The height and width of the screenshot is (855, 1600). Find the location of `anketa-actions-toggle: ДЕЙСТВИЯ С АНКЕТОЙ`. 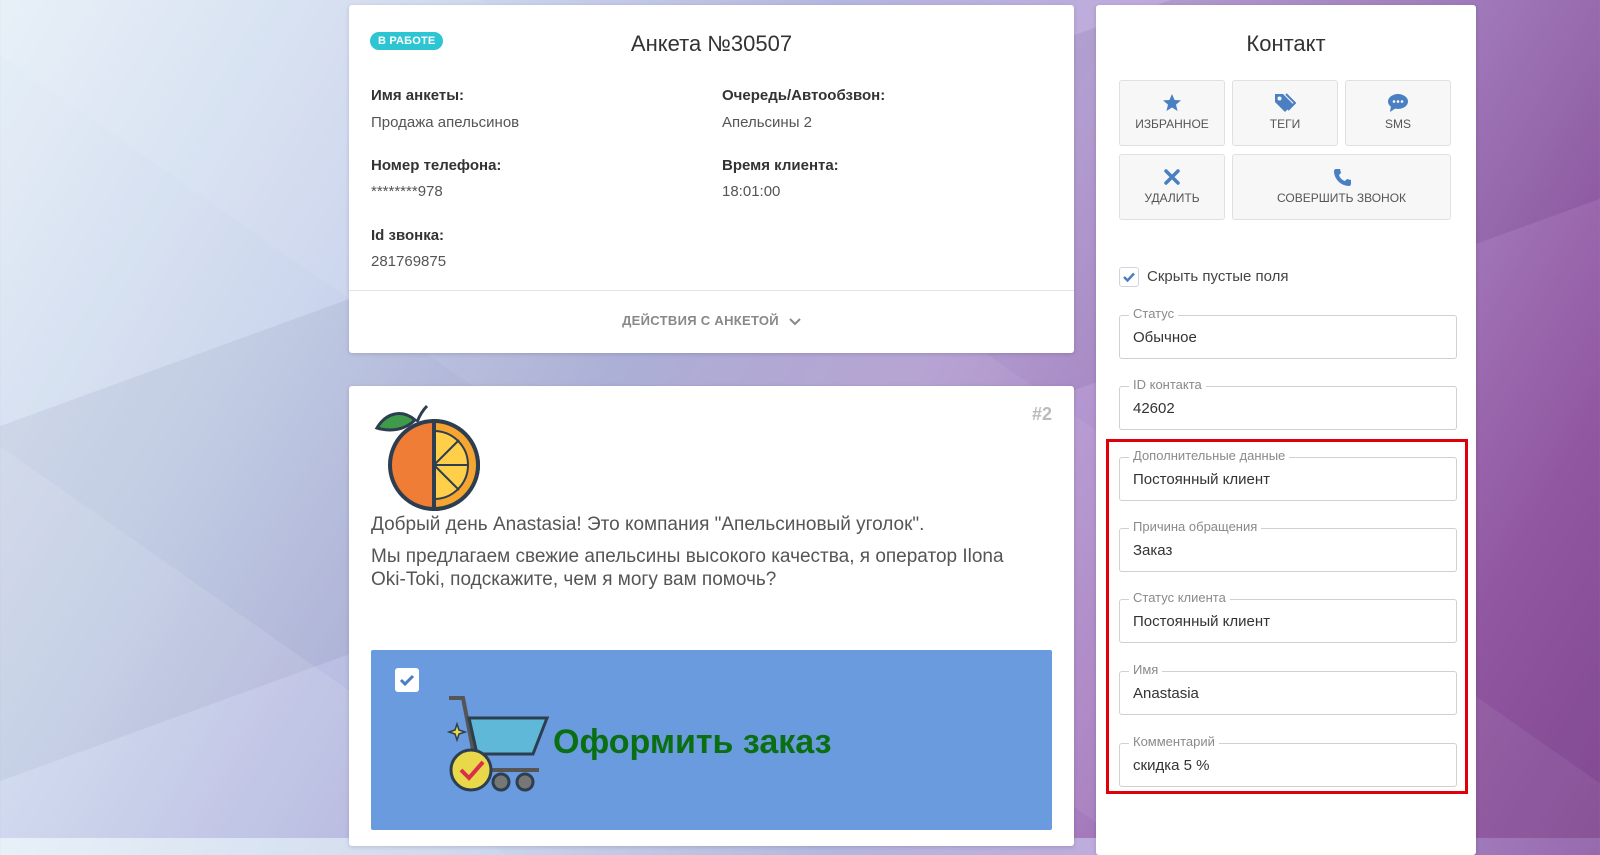

anketa-actions-toggle: ДЕЙСТВИЯ С АНКЕТОЙ is located at coordinates (711, 320).